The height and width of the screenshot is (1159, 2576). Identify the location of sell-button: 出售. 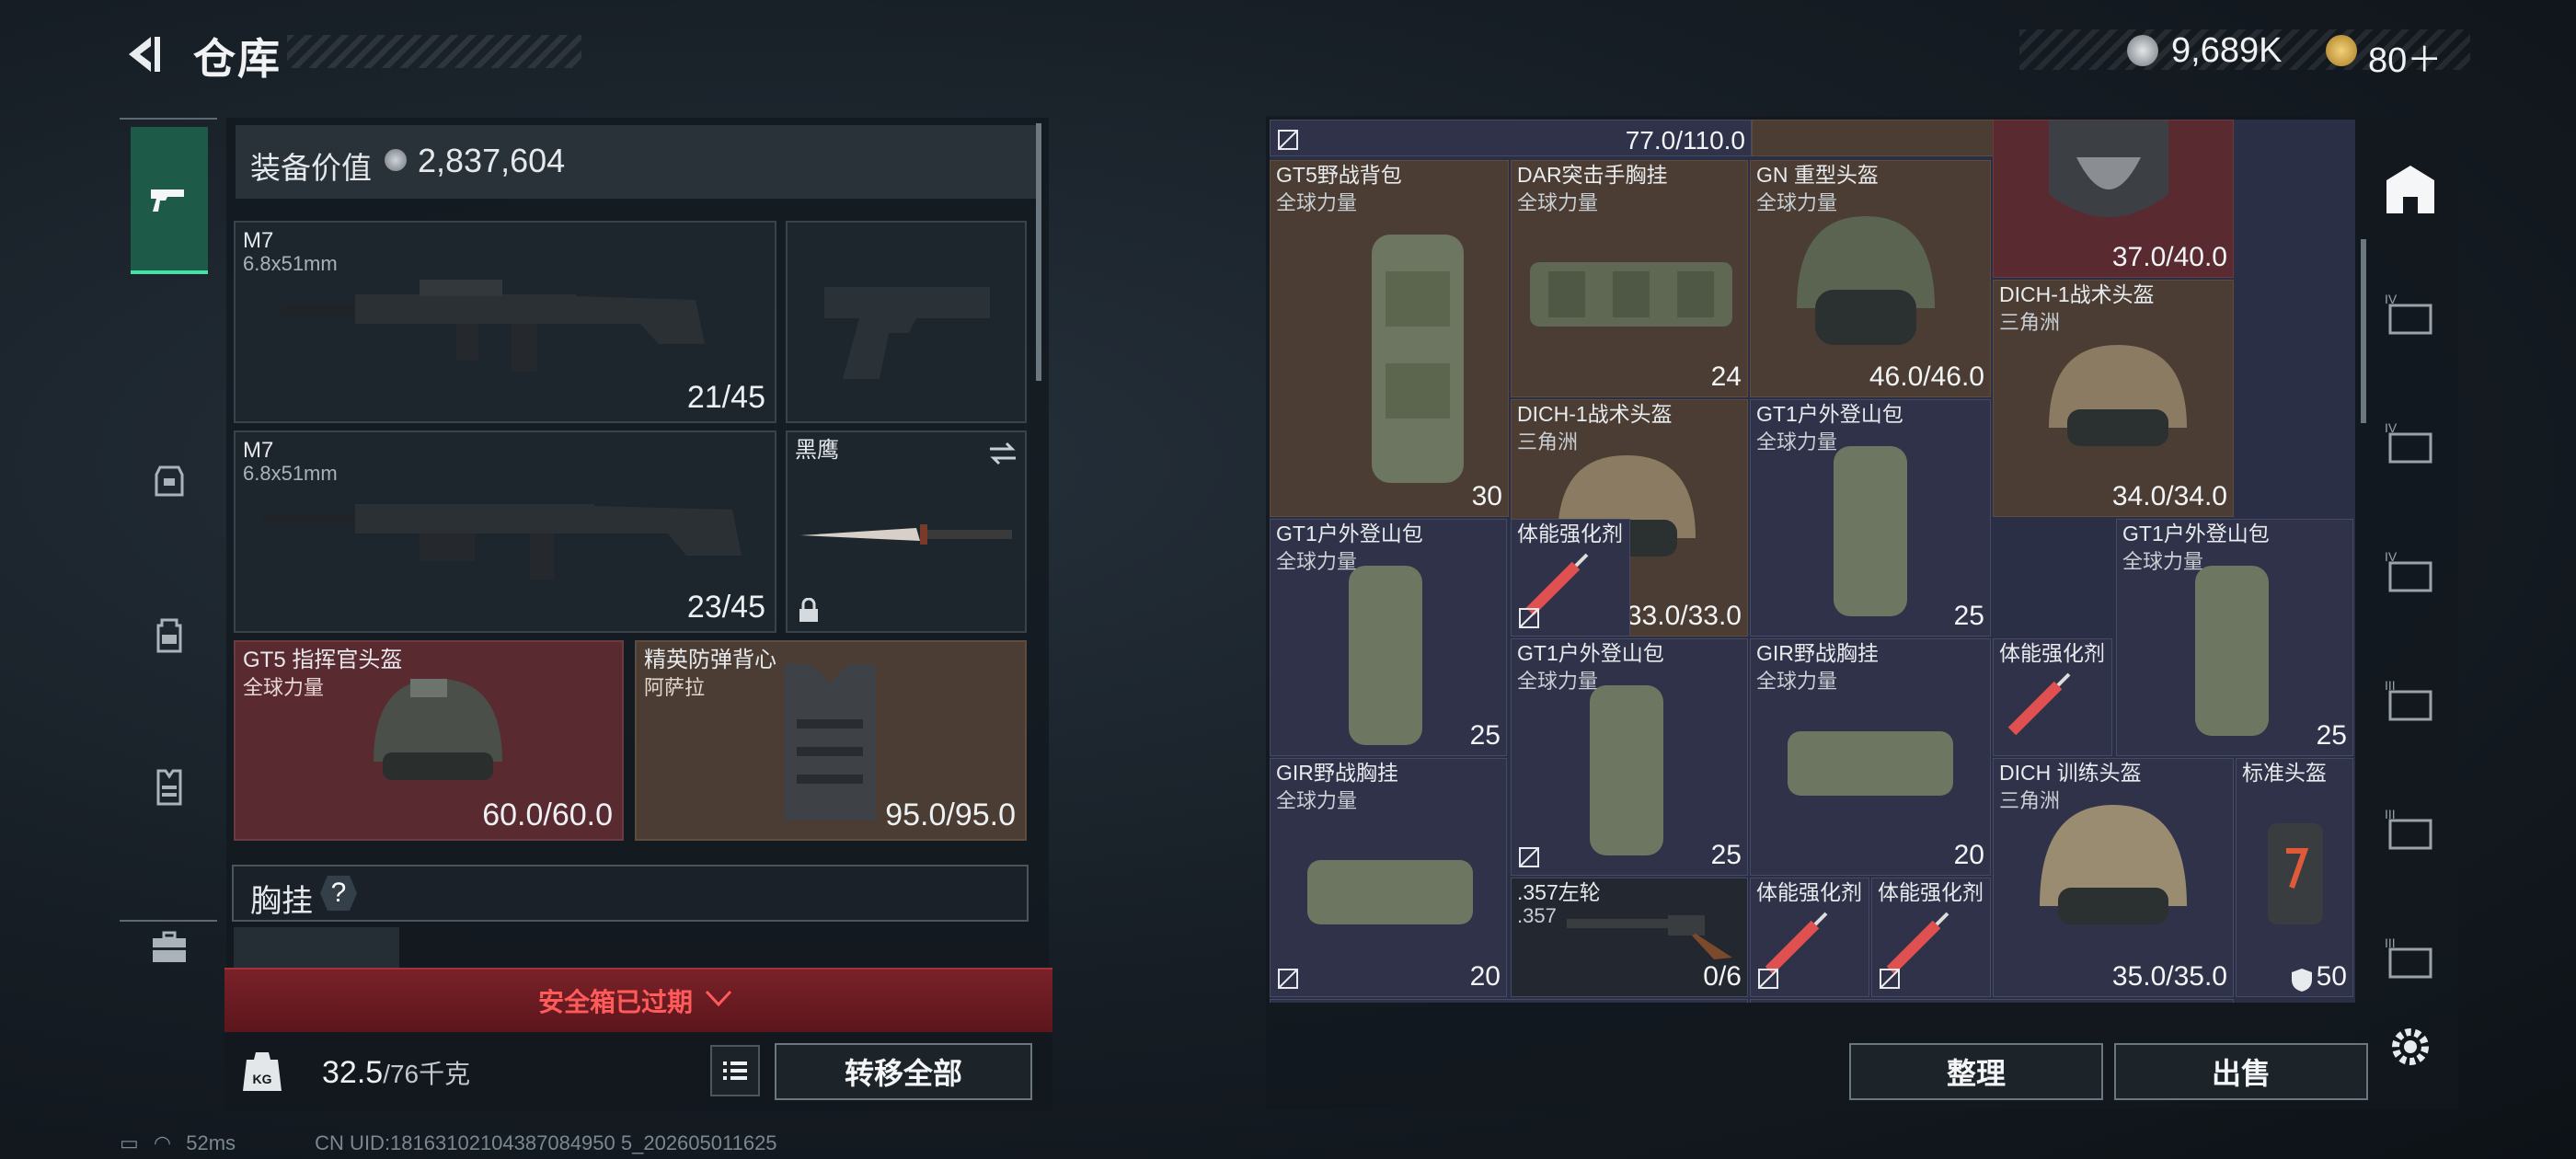
(2241, 1071).